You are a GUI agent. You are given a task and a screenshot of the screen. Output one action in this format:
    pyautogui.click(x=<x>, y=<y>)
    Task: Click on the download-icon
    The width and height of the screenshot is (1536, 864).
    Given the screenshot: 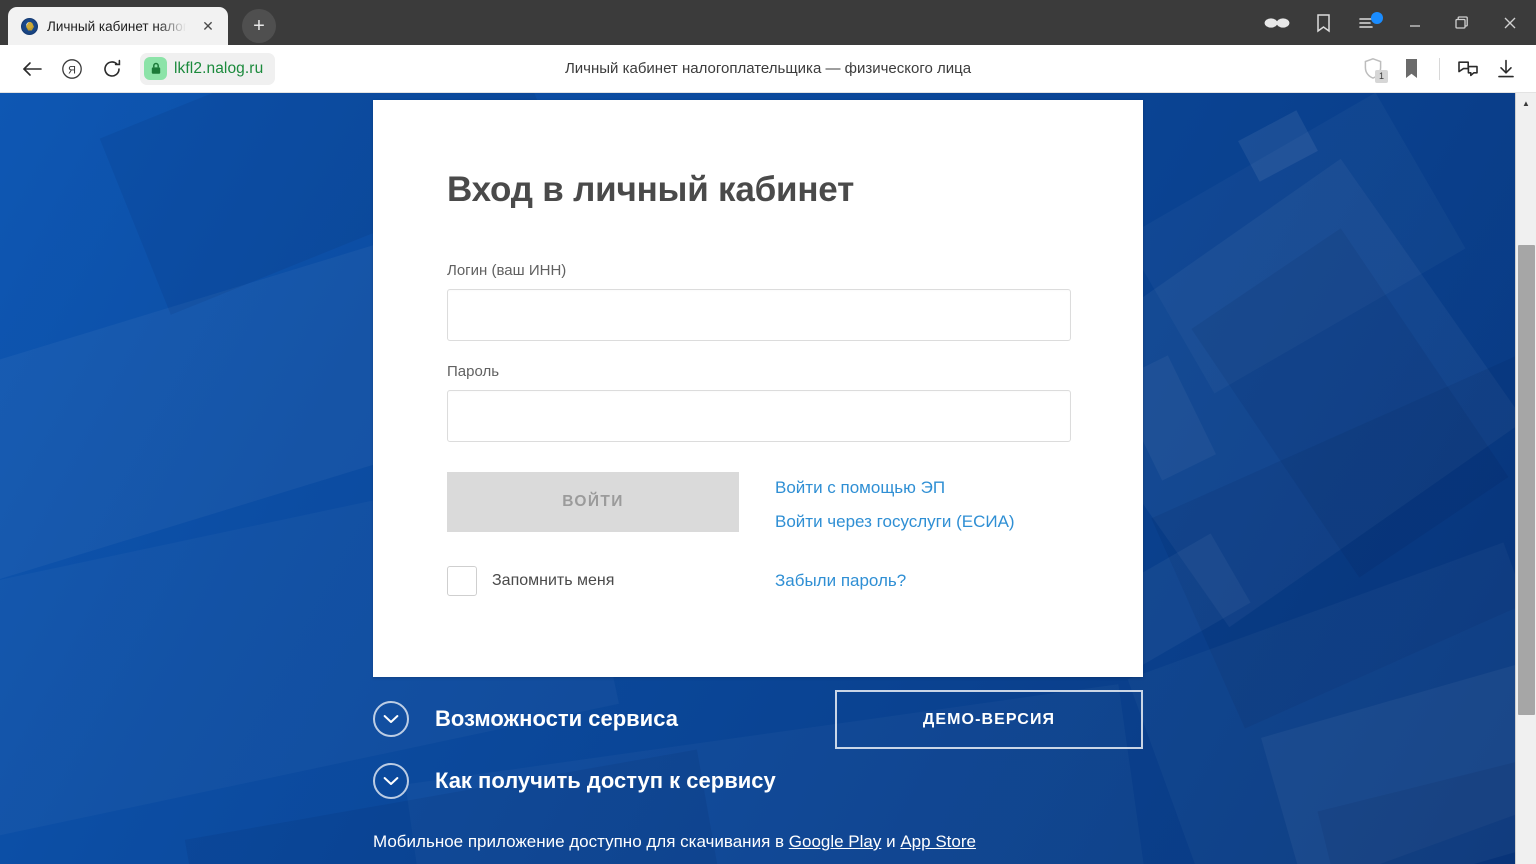 What is the action you would take?
    pyautogui.click(x=1506, y=69)
    